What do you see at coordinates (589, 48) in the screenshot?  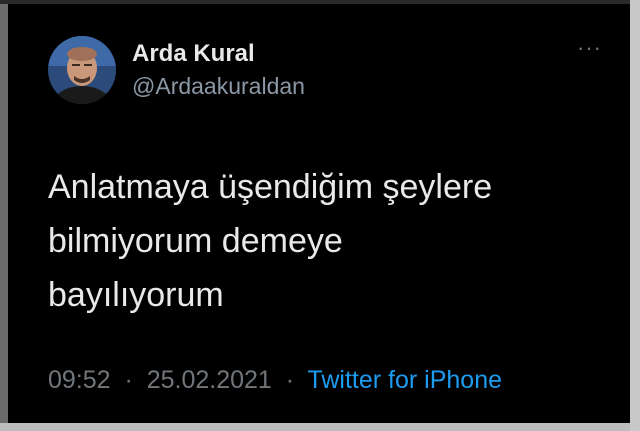 I see `more-icon: ···` at bounding box center [589, 48].